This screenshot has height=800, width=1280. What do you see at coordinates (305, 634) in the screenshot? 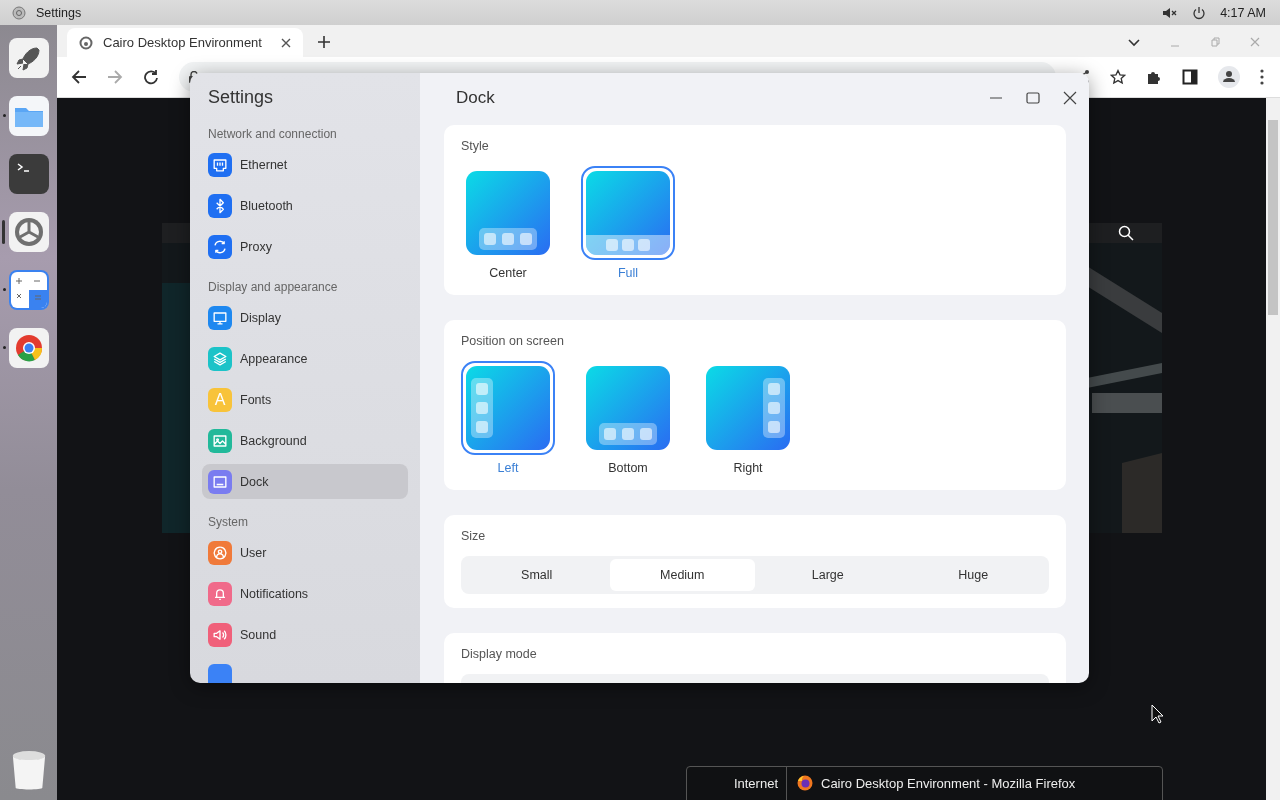
I see `sidebar-item: Sound` at bounding box center [305, 634].